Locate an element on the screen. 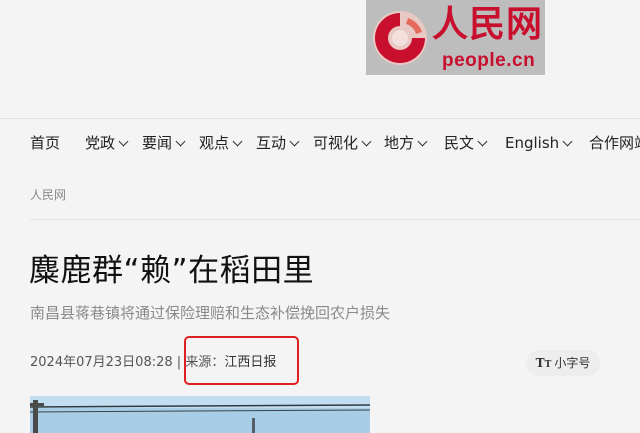 Image resolution: width=640 pixels, height=433 pixels. nav-label: 党政 is located at coordinates (100, 143).